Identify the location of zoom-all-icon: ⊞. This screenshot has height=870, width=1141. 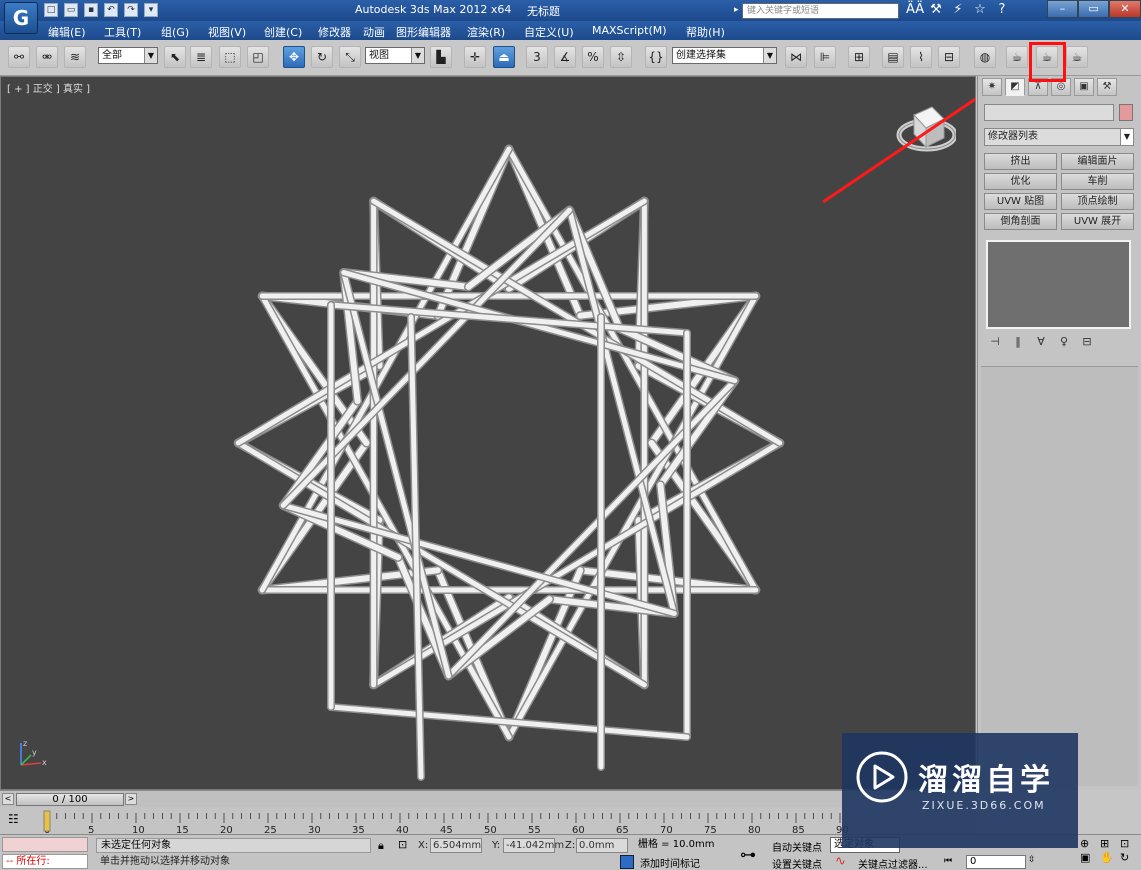
(1109, 843).